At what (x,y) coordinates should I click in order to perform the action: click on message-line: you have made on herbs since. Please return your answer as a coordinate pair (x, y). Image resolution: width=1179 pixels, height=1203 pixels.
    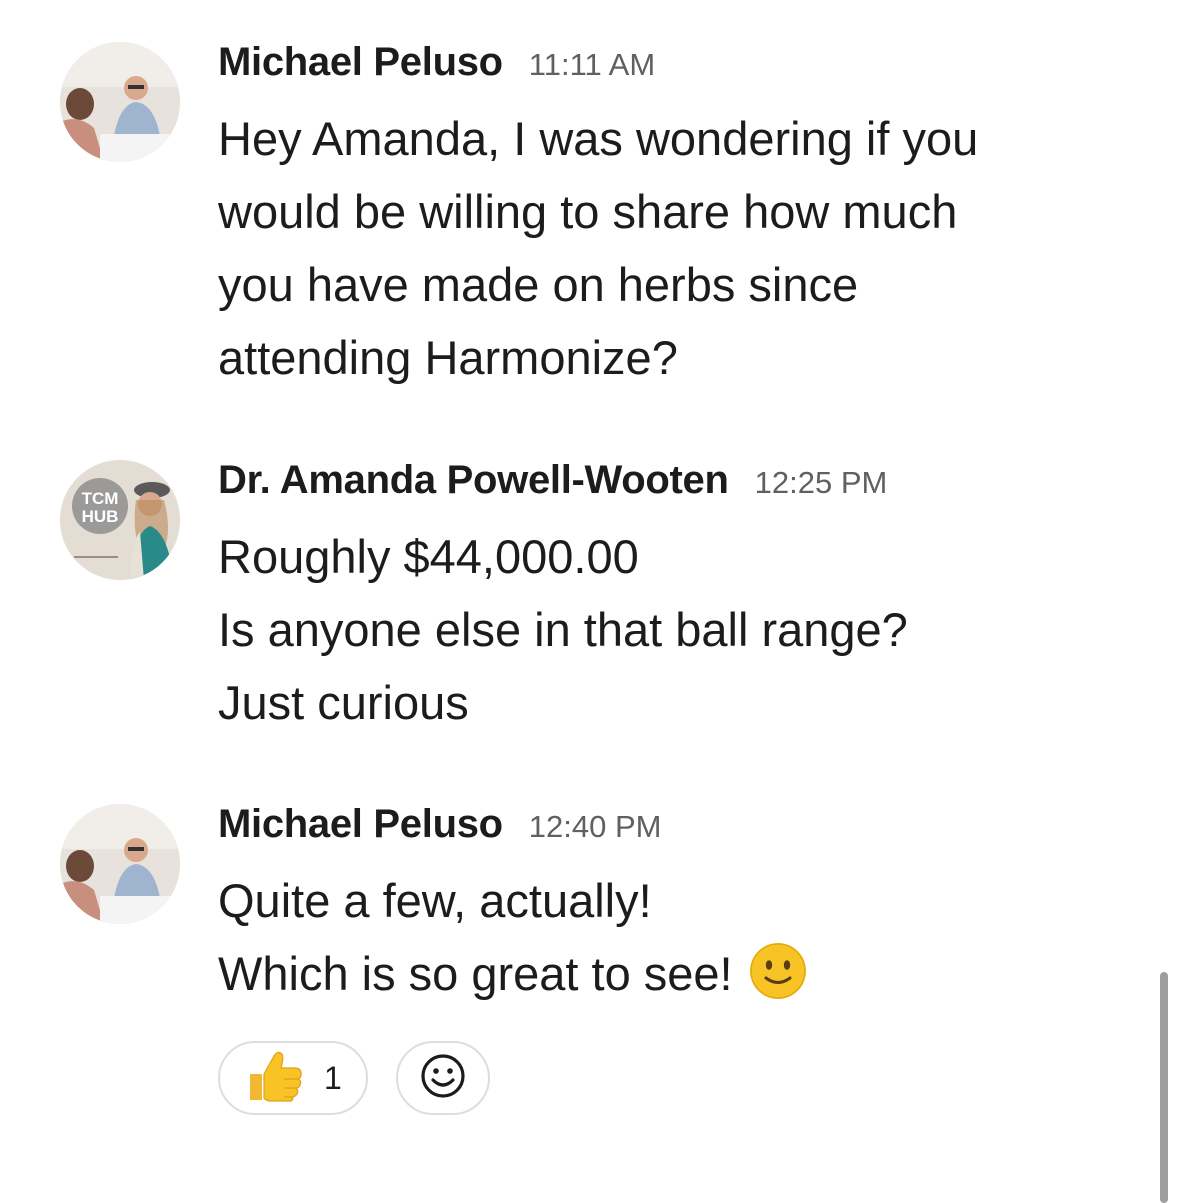
    Looking at the image, I should click on (538, 284).